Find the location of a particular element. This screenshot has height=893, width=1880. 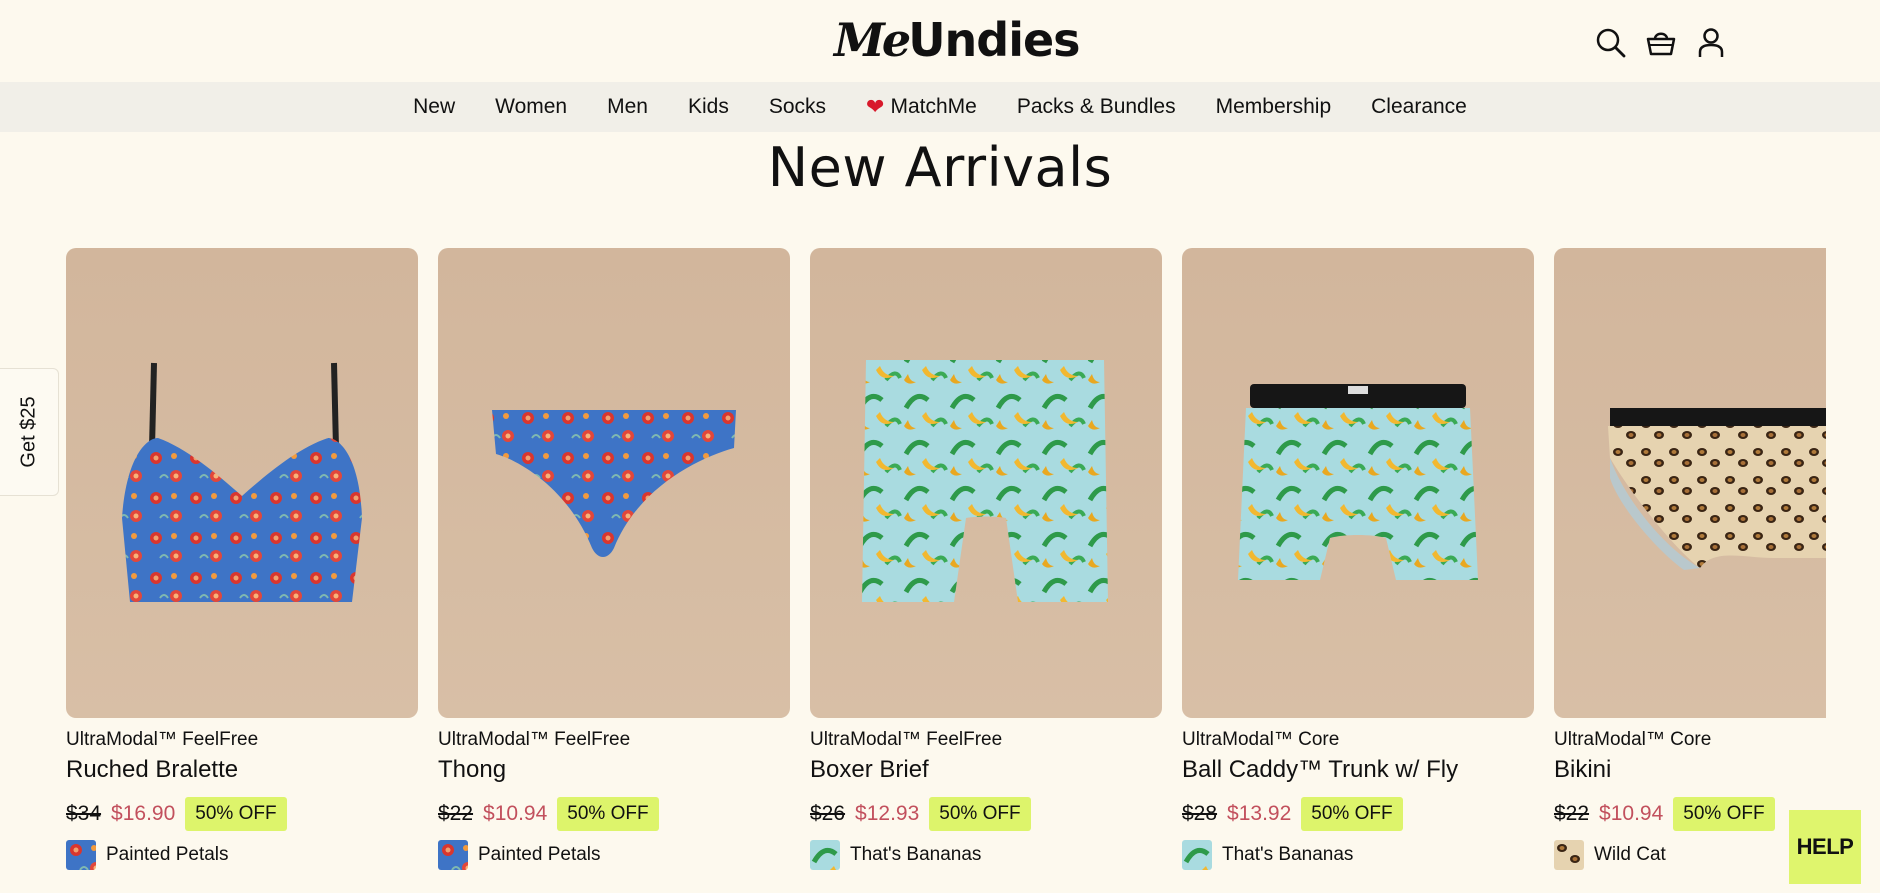

product-name: Thong is located at coordinates (614, 770).